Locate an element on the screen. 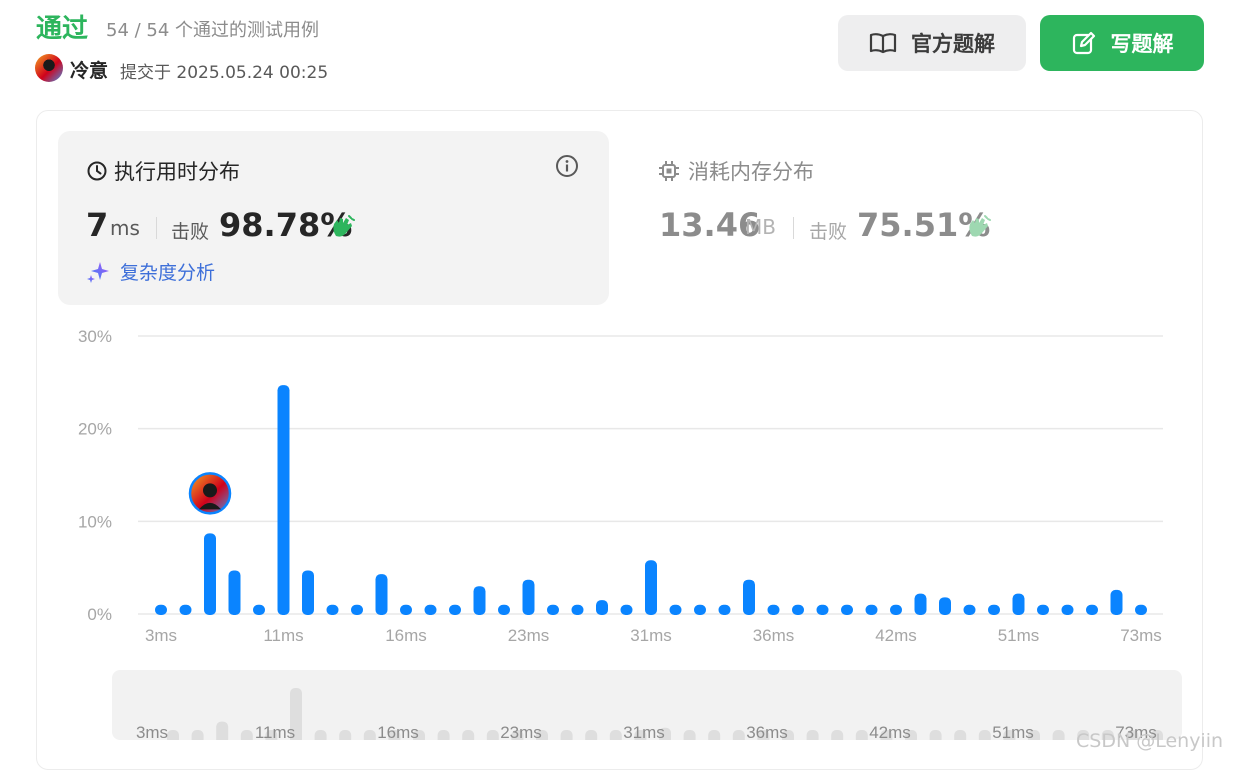 This screenshot has height=770, width=1241. y-tick-label: 30% is located at coordinates (95, 336).